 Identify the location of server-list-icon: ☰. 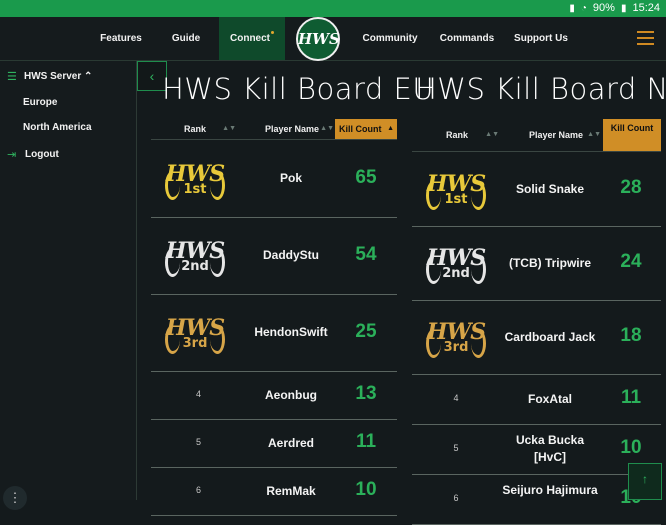
(12, 77).